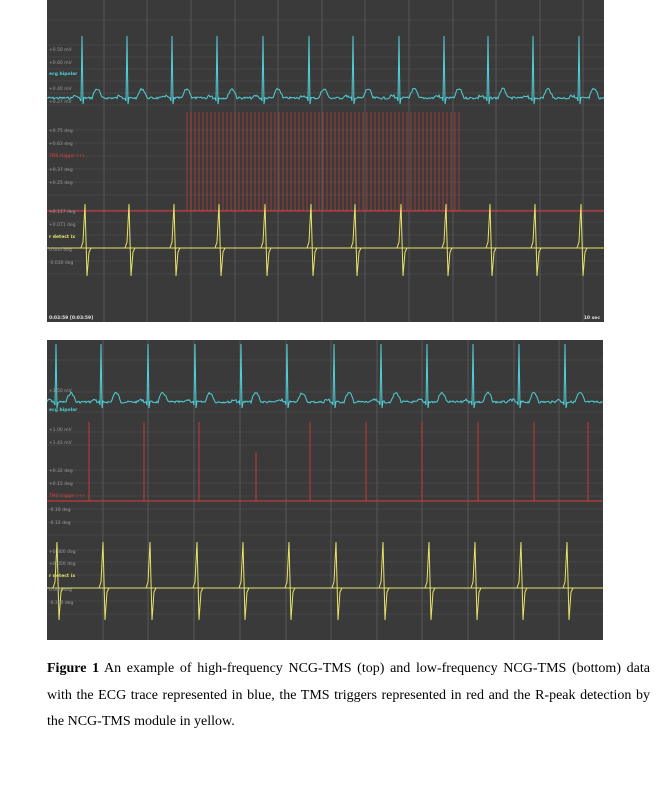 The width and height of the screenshot is (662, 790). What do you see at coordinates (60, 510) in the screenshot?
I see `trigger-label-5: -0.10 deg` at bounding box center [60, 510].